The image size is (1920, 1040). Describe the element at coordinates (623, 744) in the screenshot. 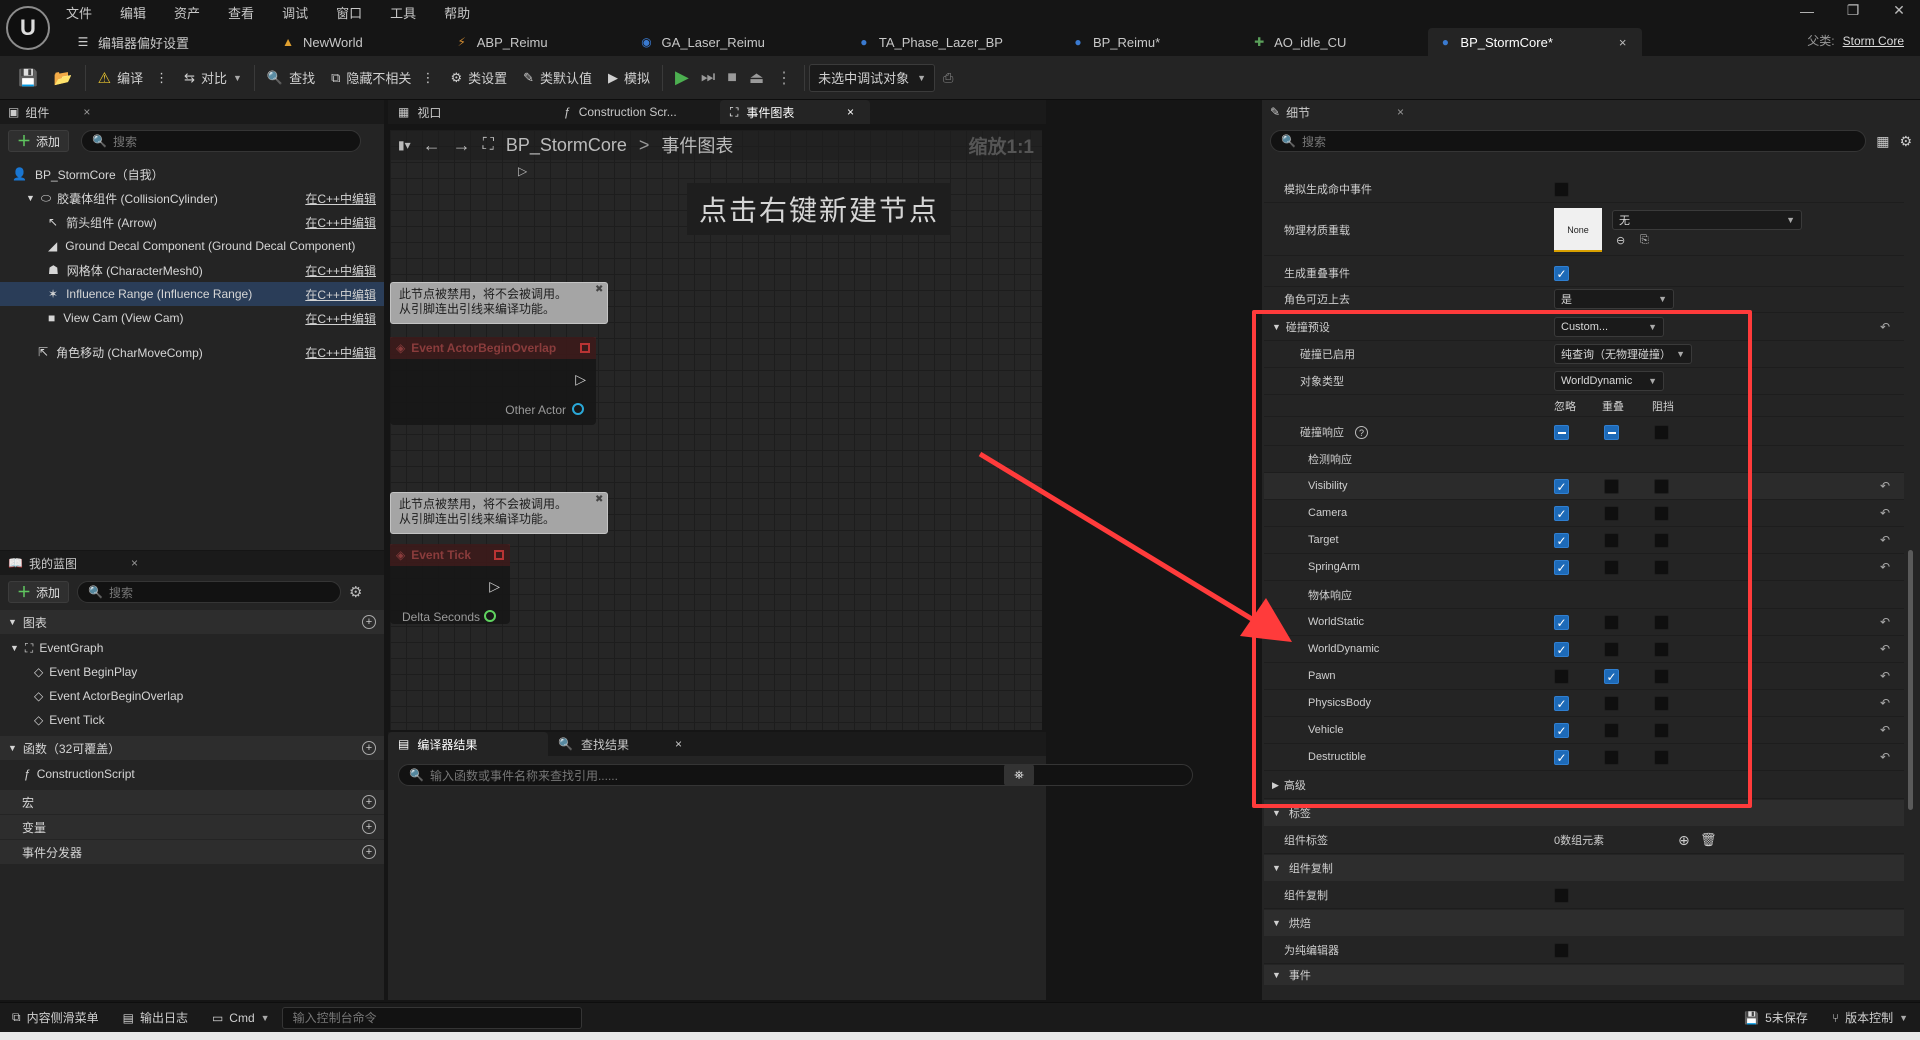

I see `tab-find-results: 🔍 查找结果 ×` at that location.